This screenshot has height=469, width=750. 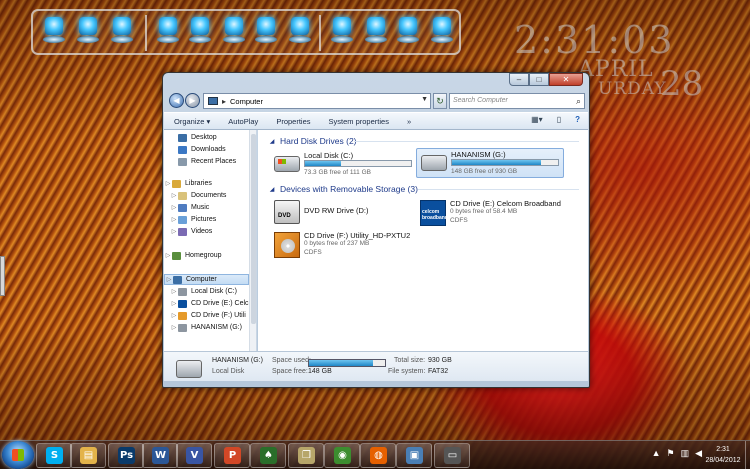 I want to click on address-dropdown-icon: ▼, so click(x=424, y=99).